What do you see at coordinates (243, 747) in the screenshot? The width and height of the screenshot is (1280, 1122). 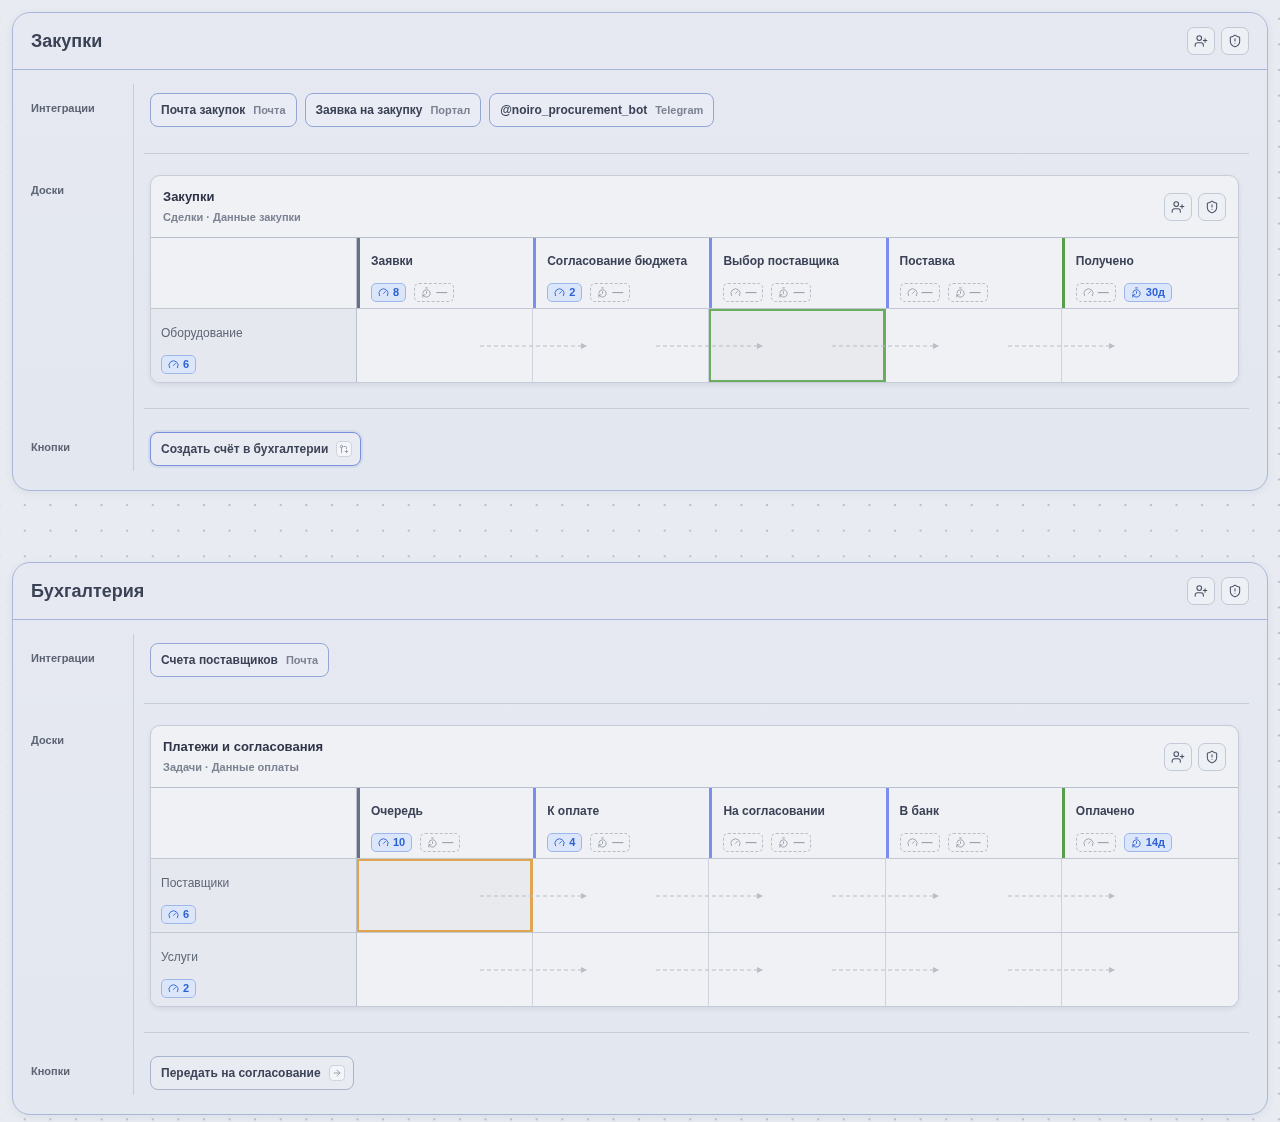 I see `board-title: Платежи и согласования` at bounding box center [243, 747].